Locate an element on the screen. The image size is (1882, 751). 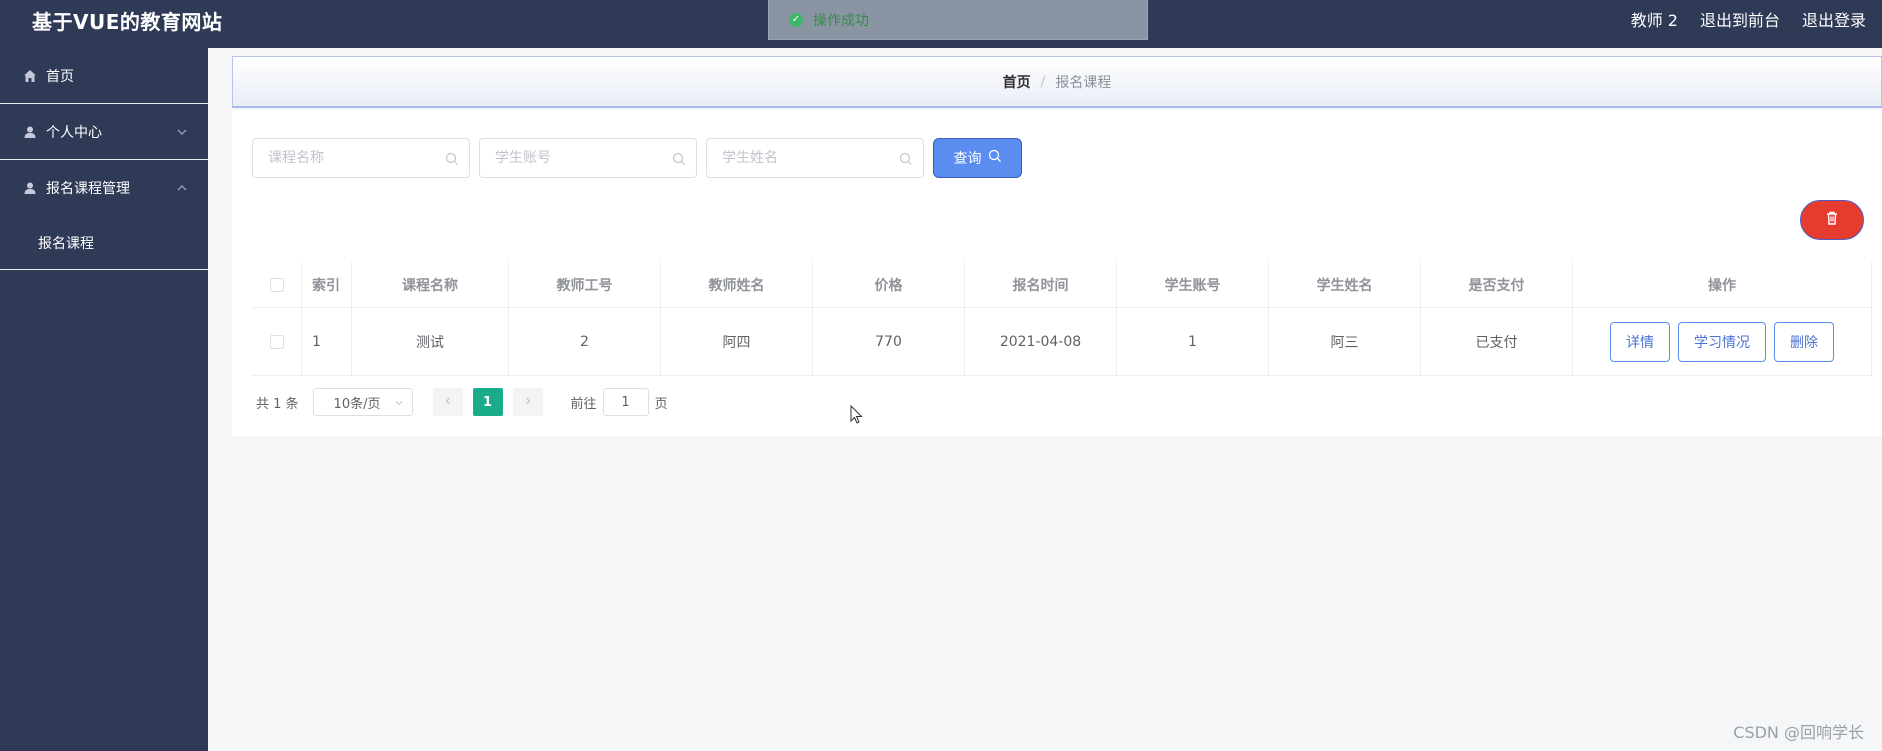
back-to-frontend-link: 退出到前台 is located at coordinates (1740, 19).